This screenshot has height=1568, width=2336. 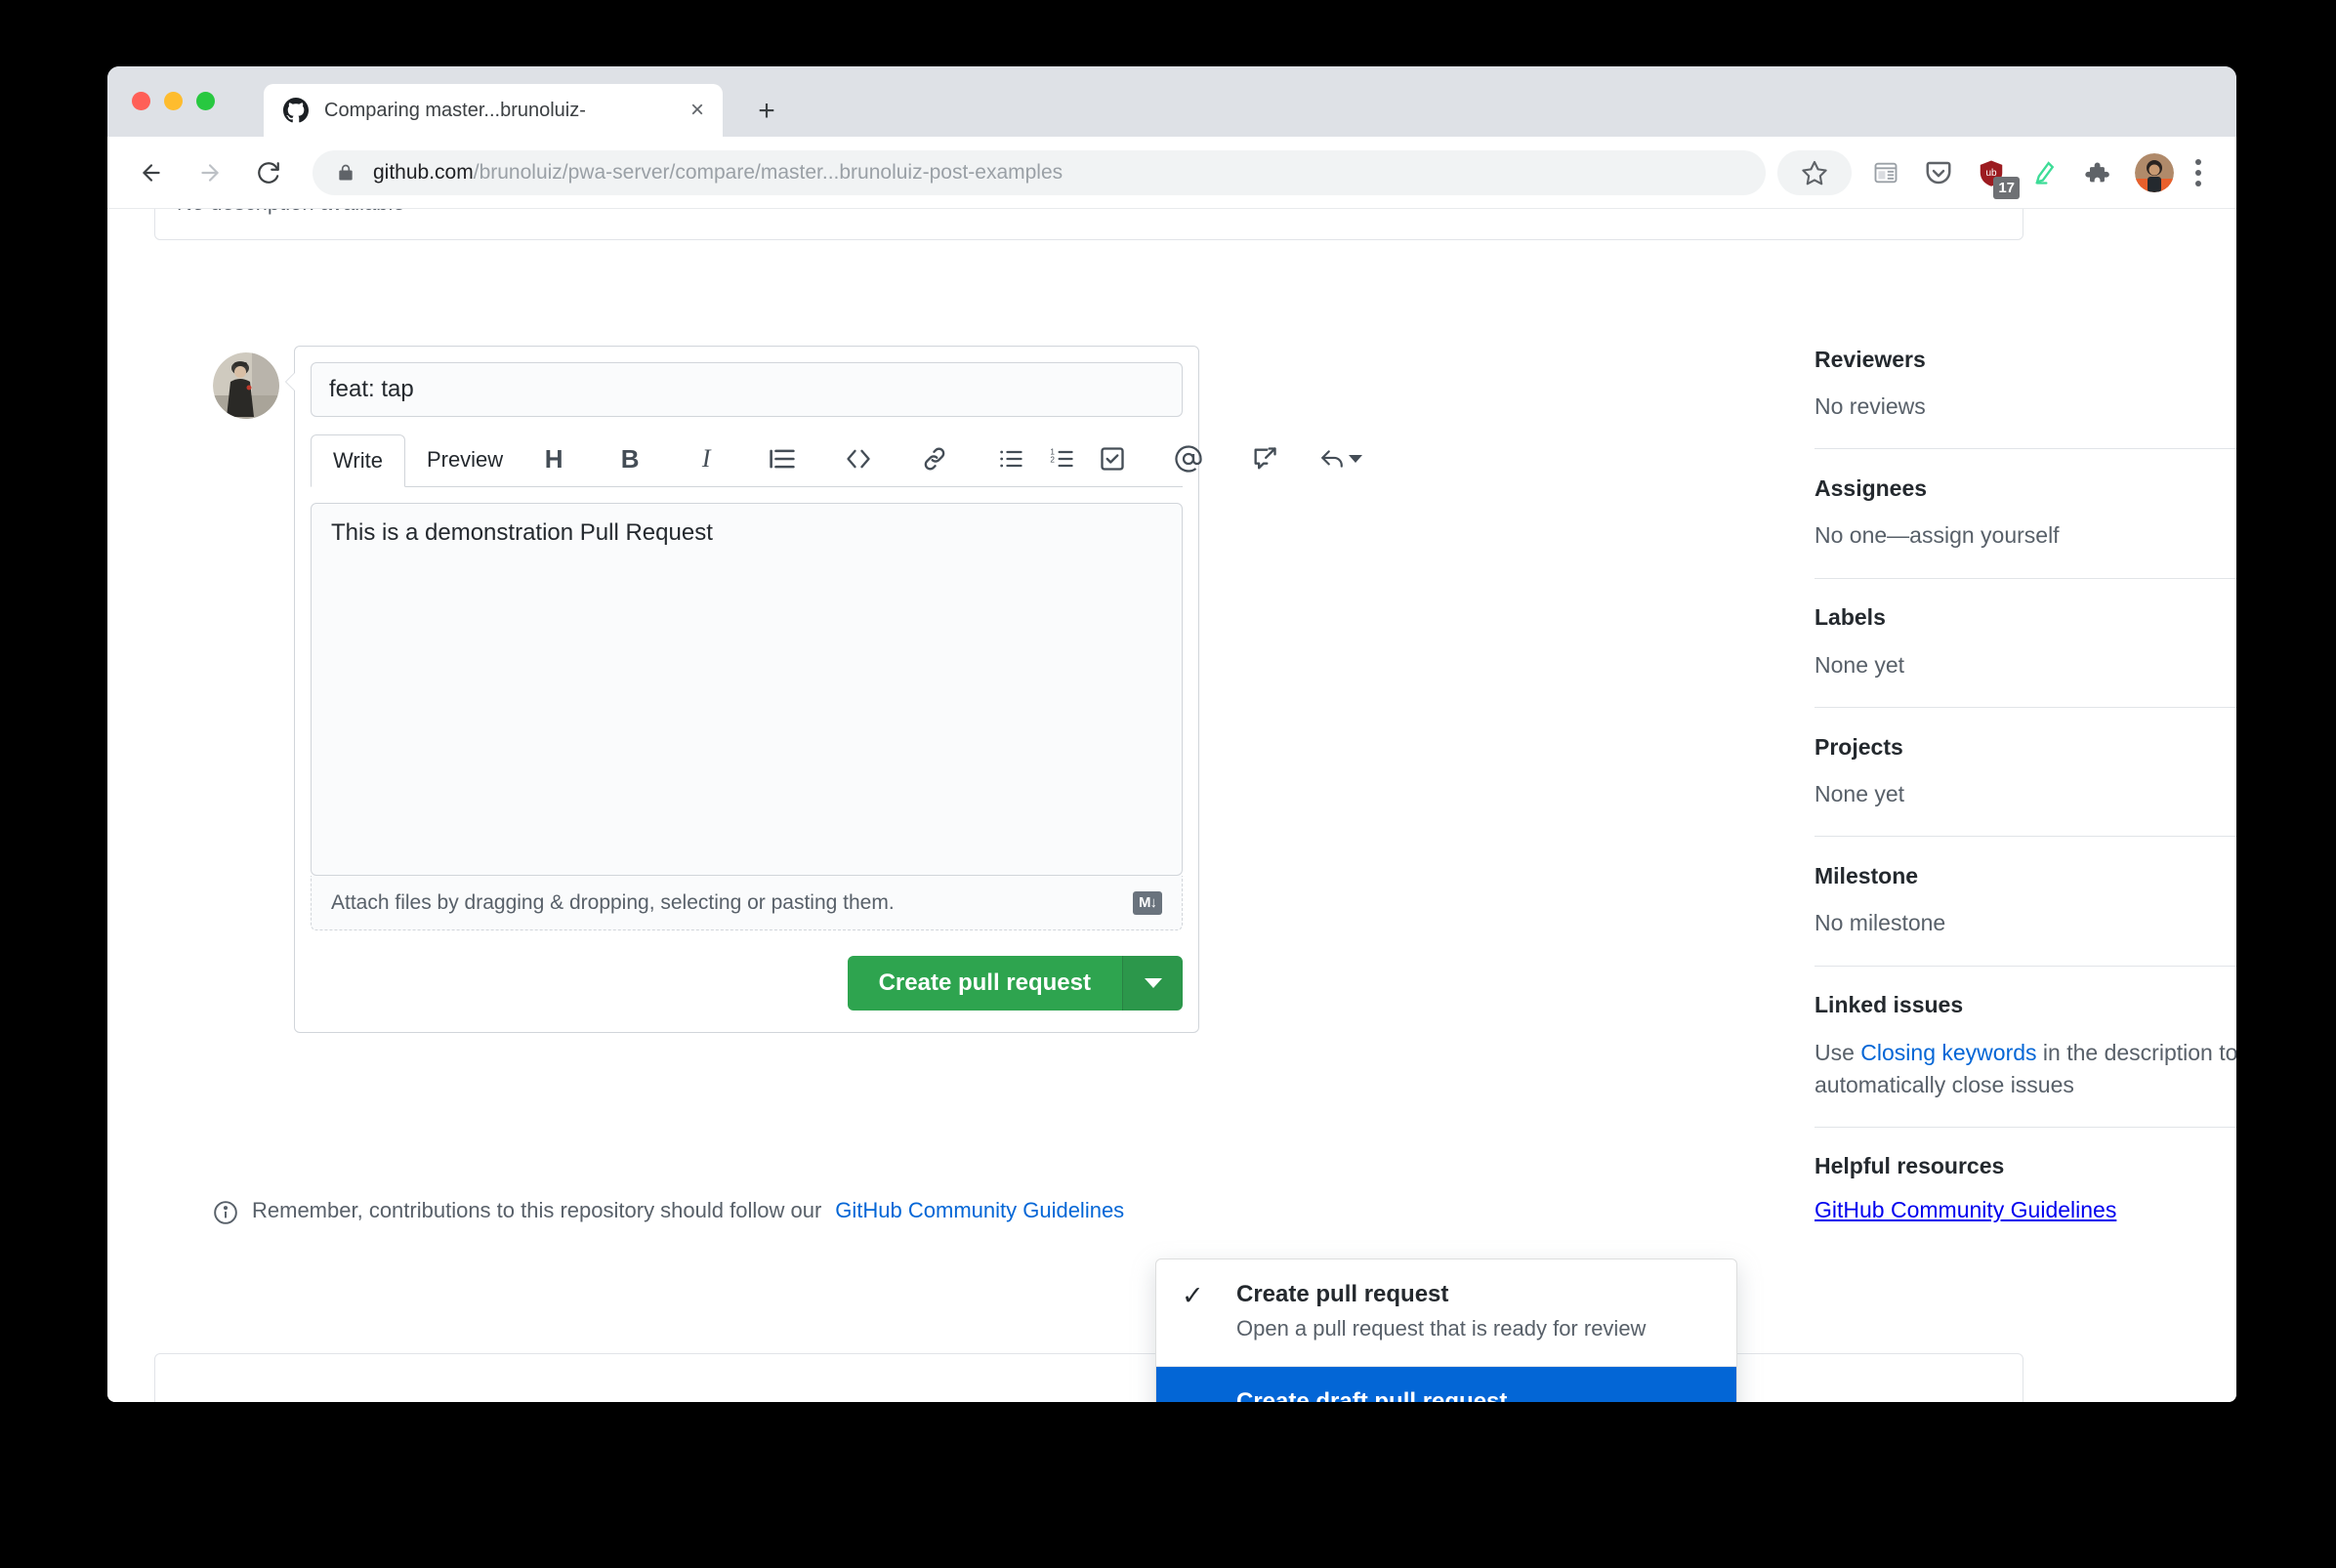 I want to click on sidebar-section-title: Projects, so click(x=1859, y=747).